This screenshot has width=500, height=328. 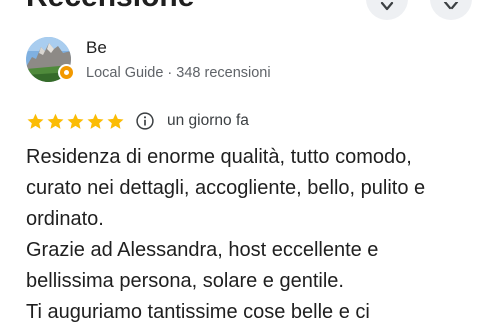 I want to click on review-line: bellissima persona, solare e gentile., so click(x=185, y=281).